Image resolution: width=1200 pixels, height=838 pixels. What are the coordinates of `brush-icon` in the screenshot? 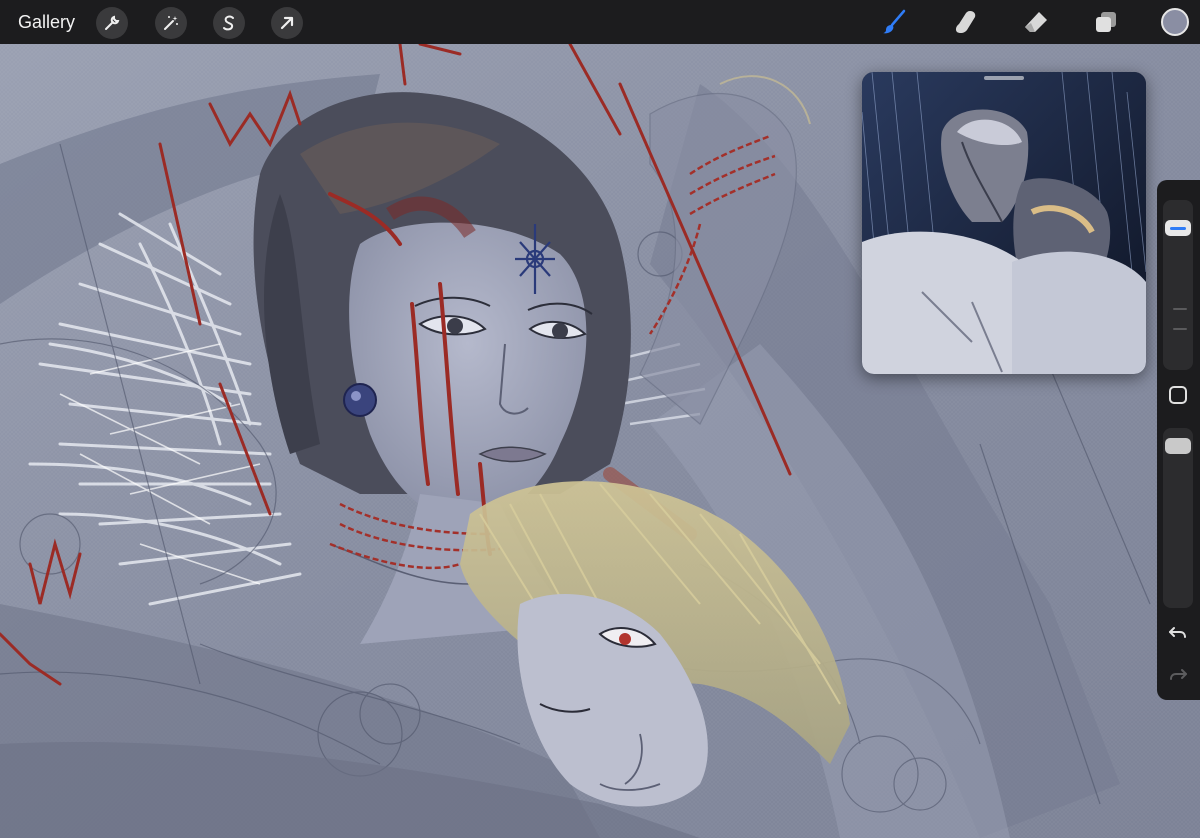 It's located at (894, 21).